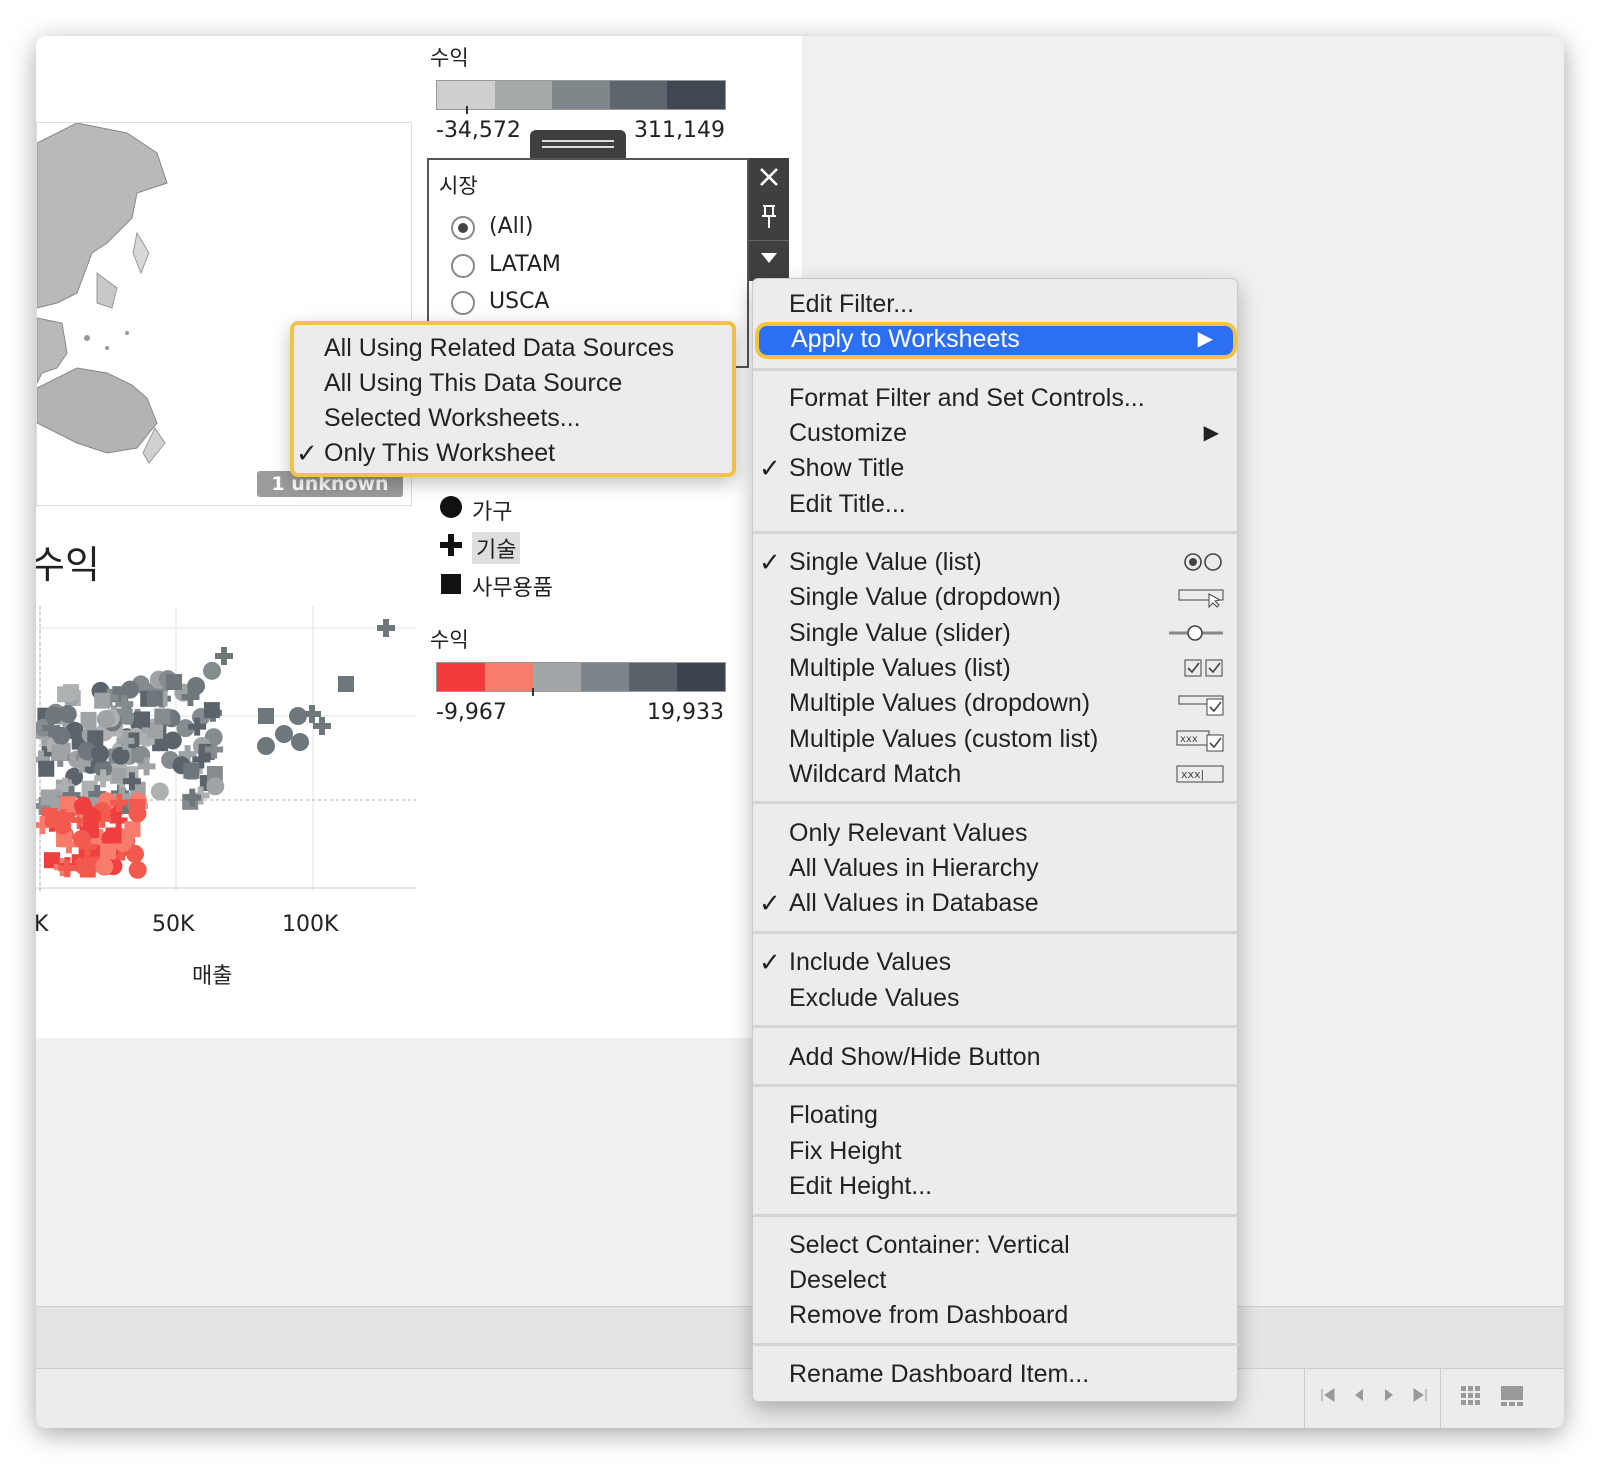 The image size is (1600, 1464). What do you see at coordinates (1205, 339) in the screenshot?
I see `submenu-arrow-icon: ▶` at bounding box center [1205, 339].